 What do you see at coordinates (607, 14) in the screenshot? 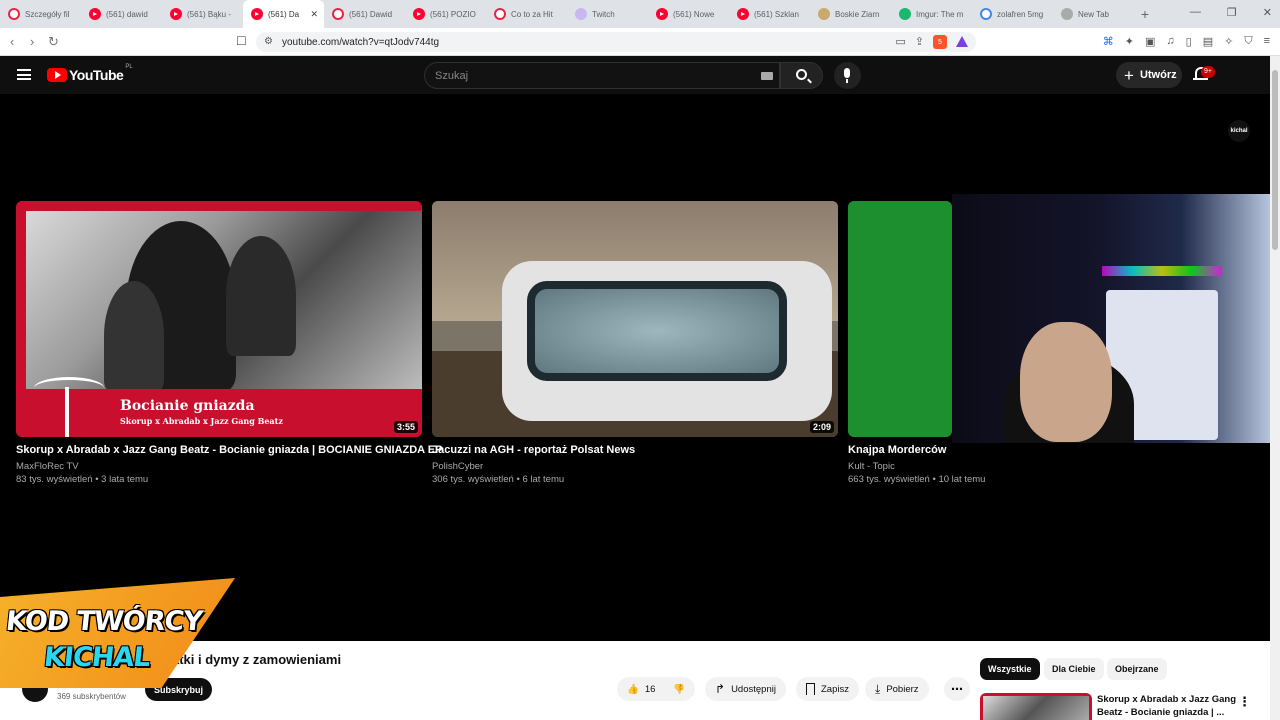
I see `tab: Twitch` at bounding box center [607, 14].